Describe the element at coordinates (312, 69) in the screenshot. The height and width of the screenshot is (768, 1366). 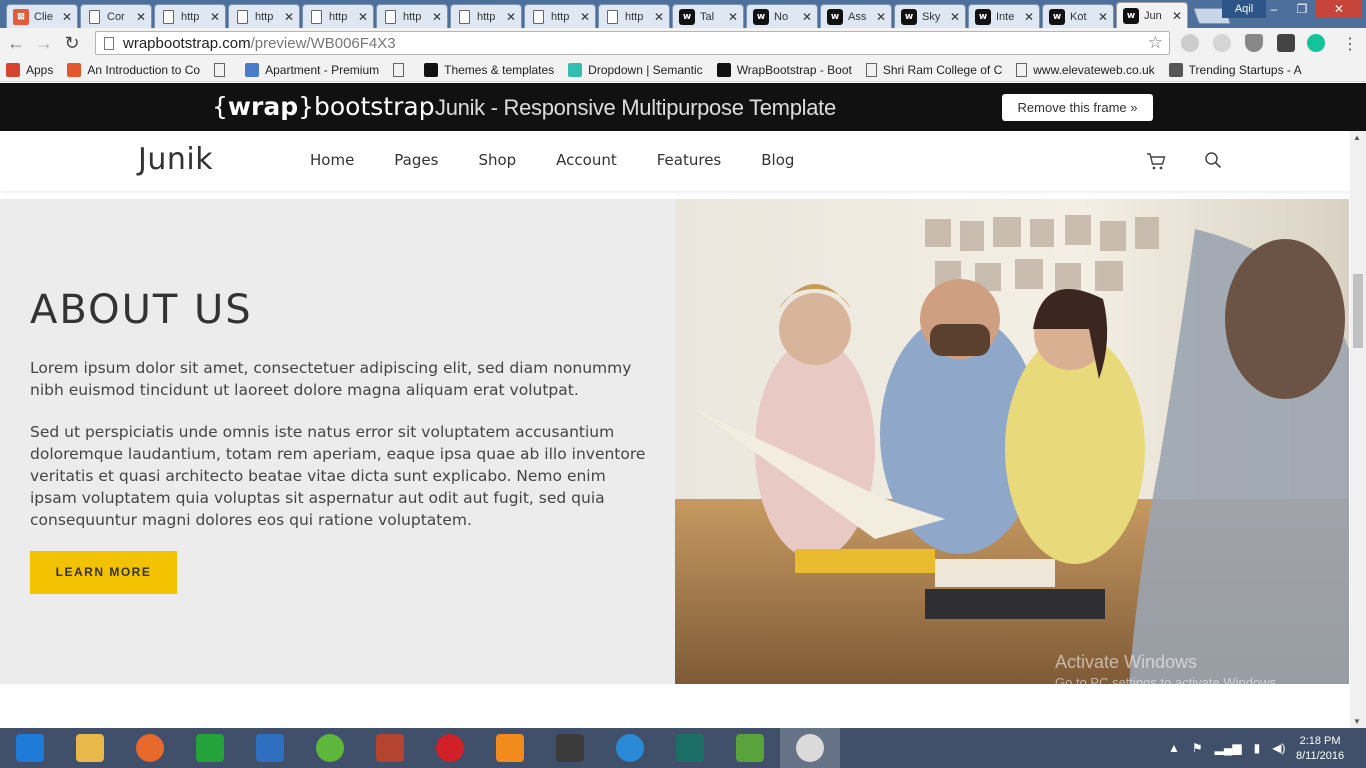
I see `bookmark-item: Apartment - Premium` at that location.